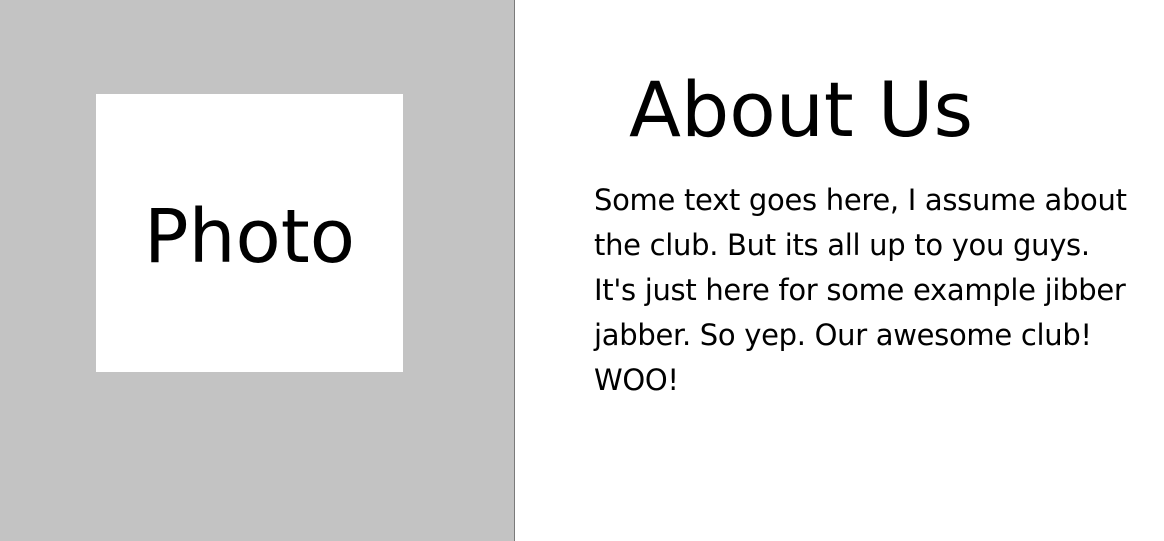  Describe the element at coordinates (801, 109) in the screenshot. I see `about-title: About Us` at that location.